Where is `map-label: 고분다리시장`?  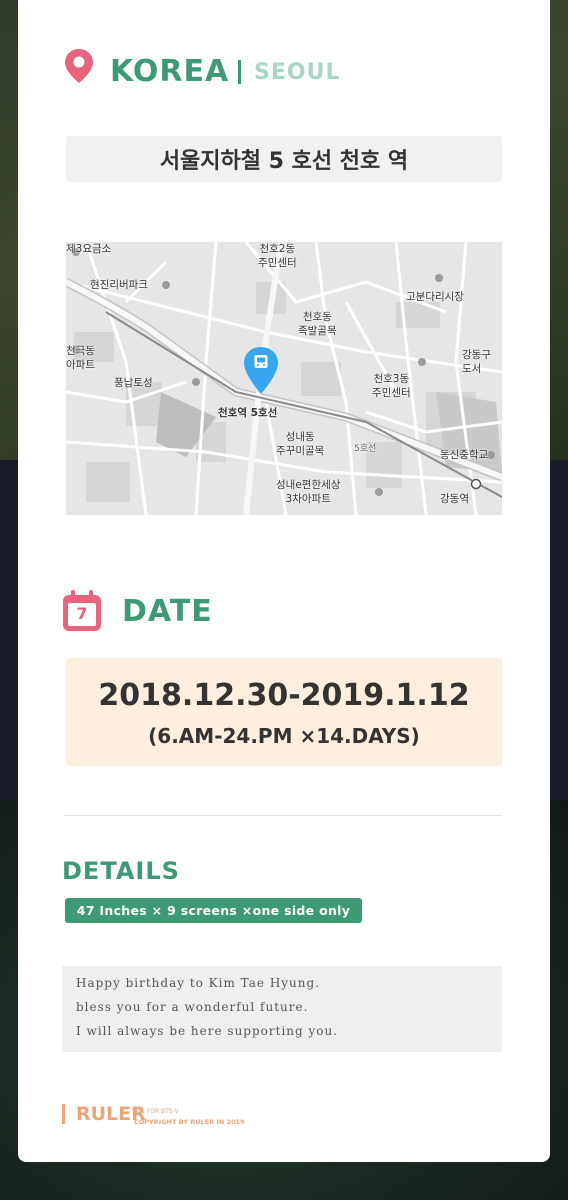
map-label: 고분다리시장 is located at coordinates (435, 297).